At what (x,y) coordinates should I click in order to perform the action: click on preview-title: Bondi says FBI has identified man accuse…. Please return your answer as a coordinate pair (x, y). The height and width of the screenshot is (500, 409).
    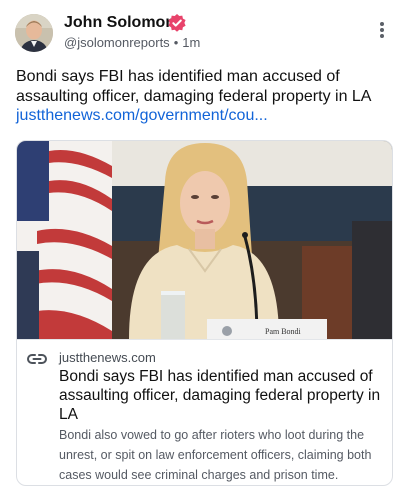
    Looking at the image, I should click on (221, 395).